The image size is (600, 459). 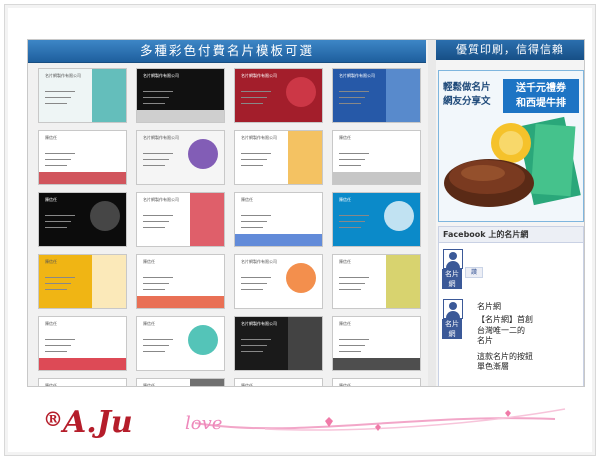 I want to click on post-line: 這款名片的按鈕, so click(x=505, y=356).